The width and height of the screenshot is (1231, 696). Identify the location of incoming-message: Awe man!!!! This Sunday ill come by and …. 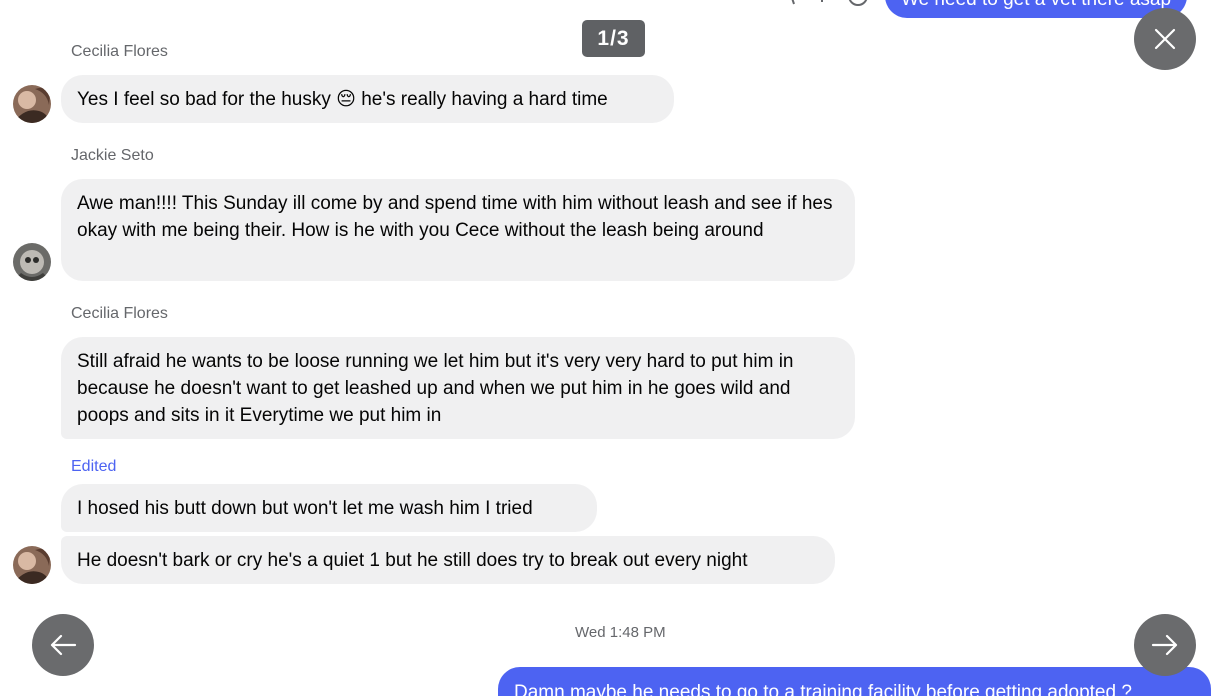
(458, 230).